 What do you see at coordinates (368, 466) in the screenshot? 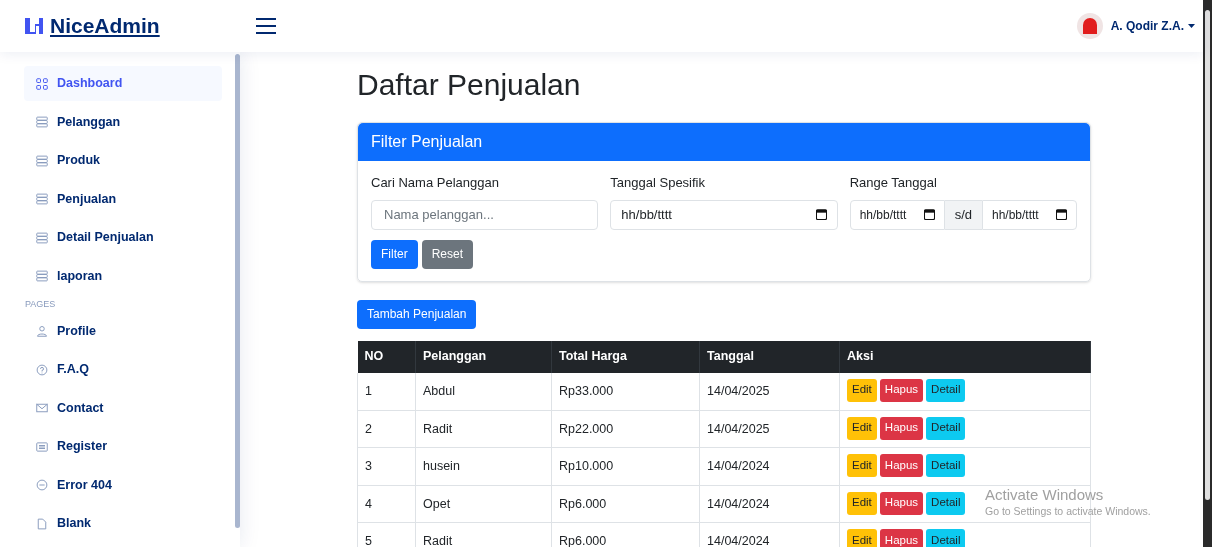
I see `table-cell: 3` at bounding box center [368, 466].